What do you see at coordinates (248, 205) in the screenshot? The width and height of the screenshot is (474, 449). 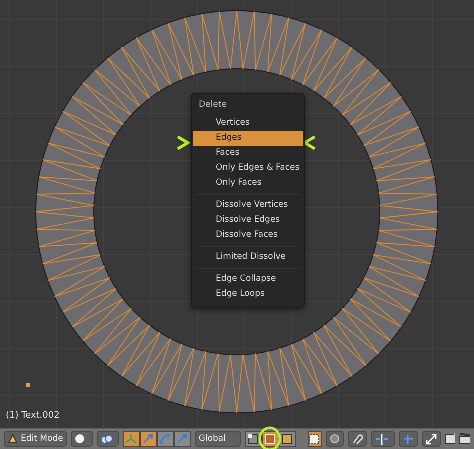 I see `menu-item: Dissolve Vertices` at bounding box center [248, 205].